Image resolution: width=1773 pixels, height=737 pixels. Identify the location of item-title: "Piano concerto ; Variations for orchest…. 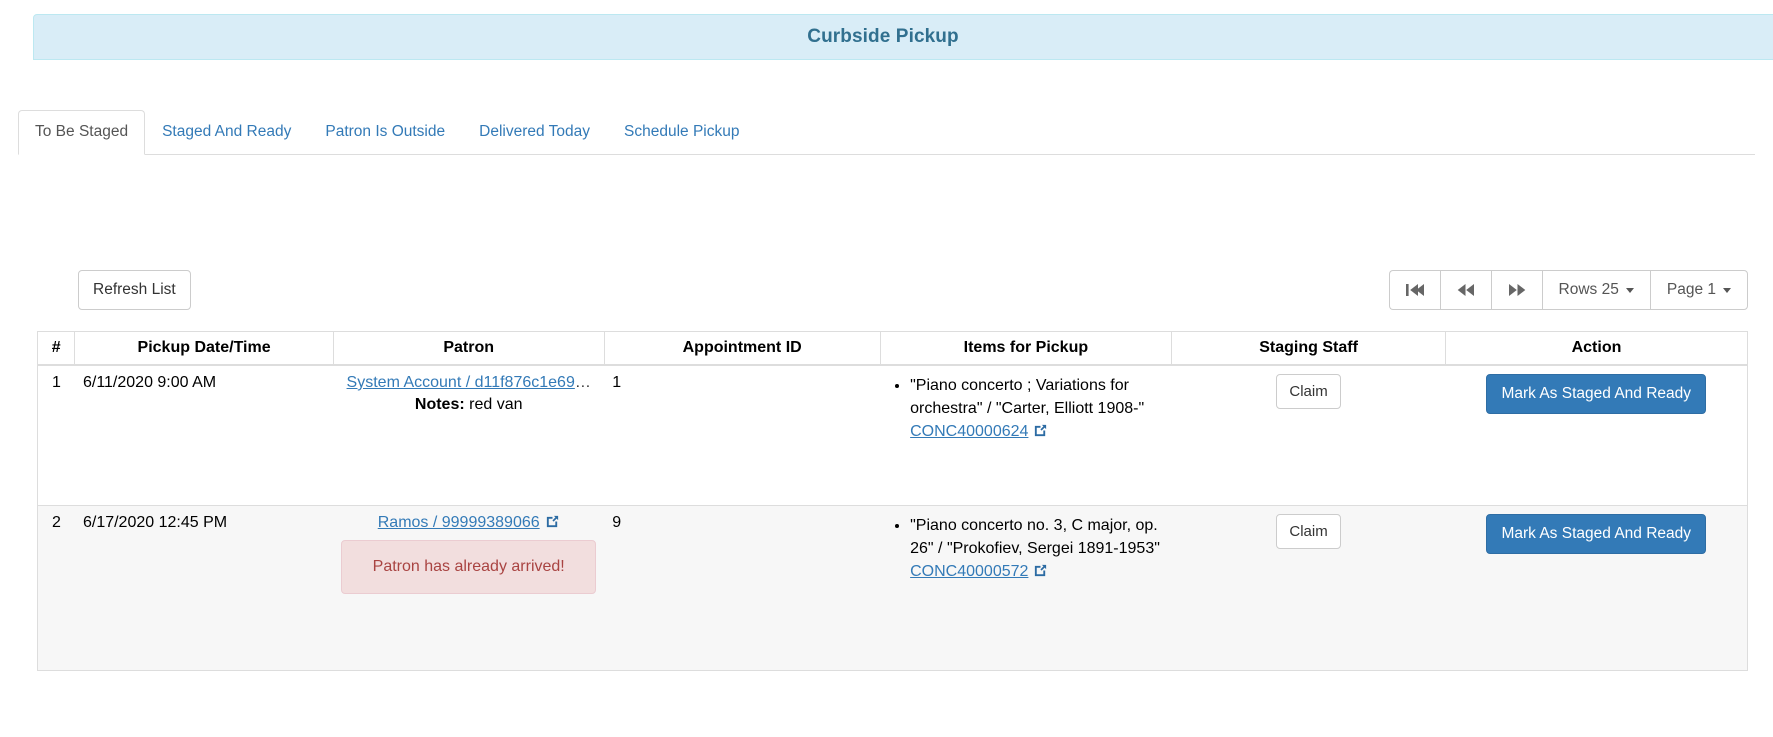
(1027, 397).